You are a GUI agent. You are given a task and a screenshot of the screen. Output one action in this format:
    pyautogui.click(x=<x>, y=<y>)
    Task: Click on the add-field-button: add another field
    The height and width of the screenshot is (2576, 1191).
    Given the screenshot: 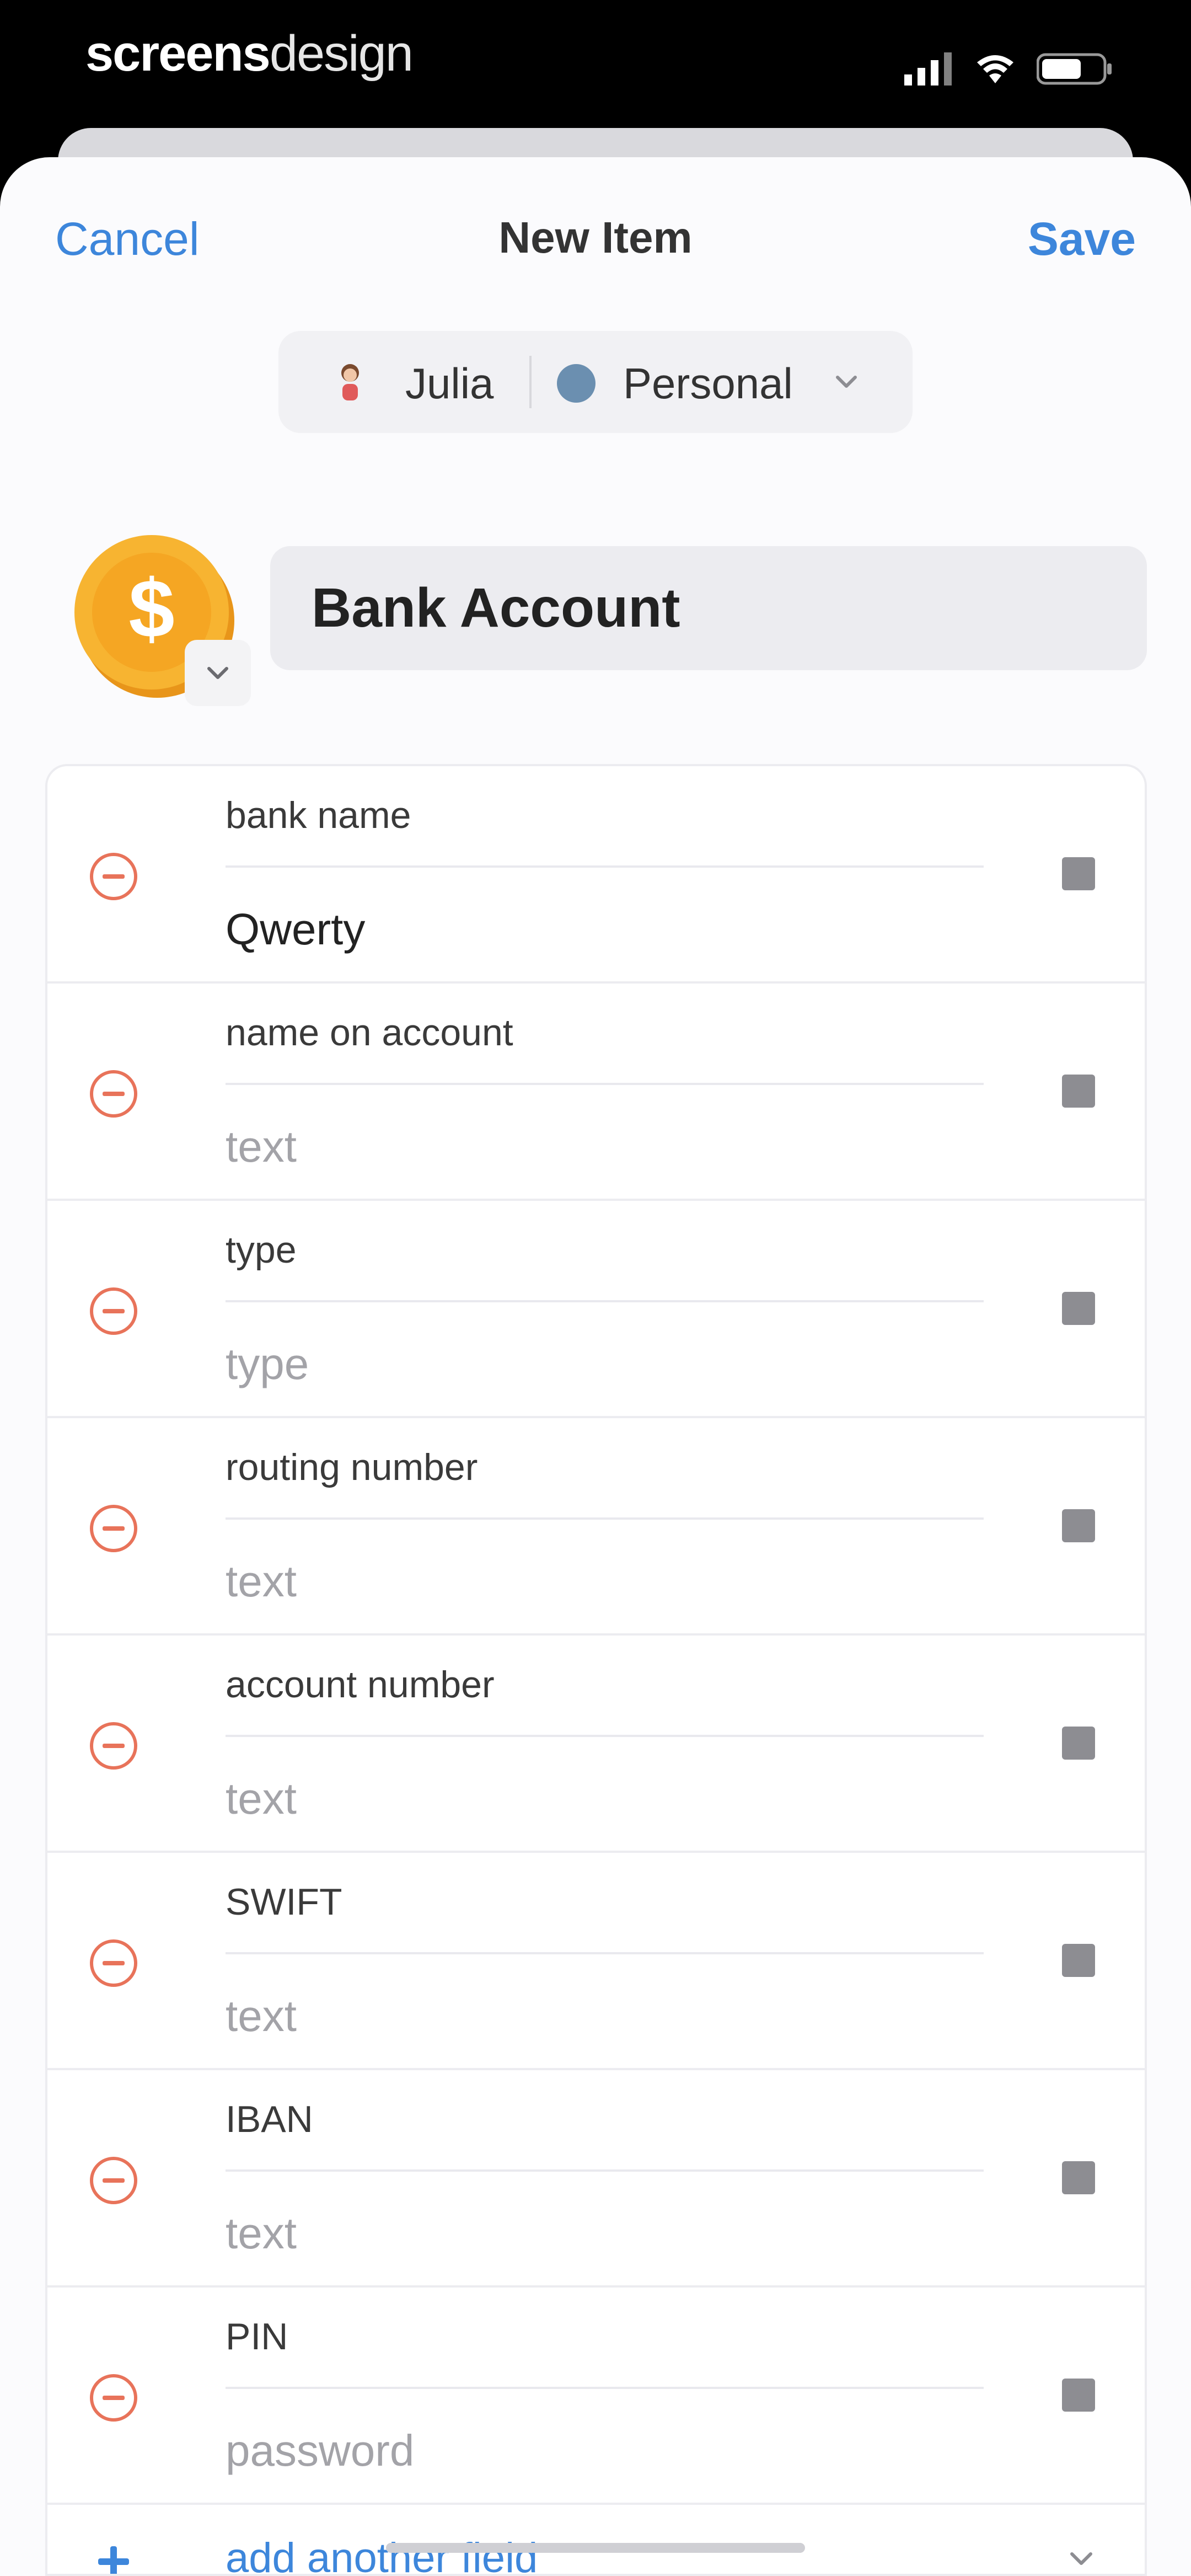 What is the action you would take?
    pyautogui.click(x=596, y=2541)
    